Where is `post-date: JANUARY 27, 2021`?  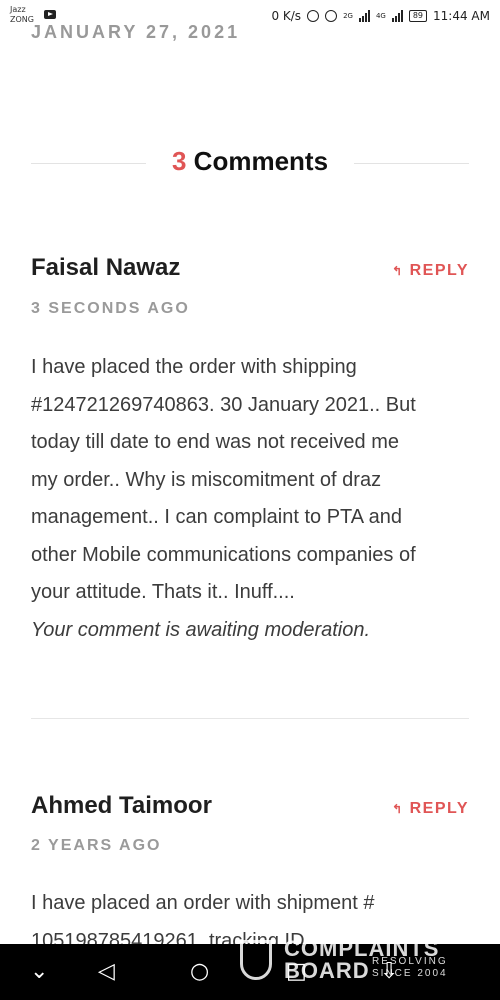 post-date: JANUARY 27, 2021 is located at coordinates (136, 32).